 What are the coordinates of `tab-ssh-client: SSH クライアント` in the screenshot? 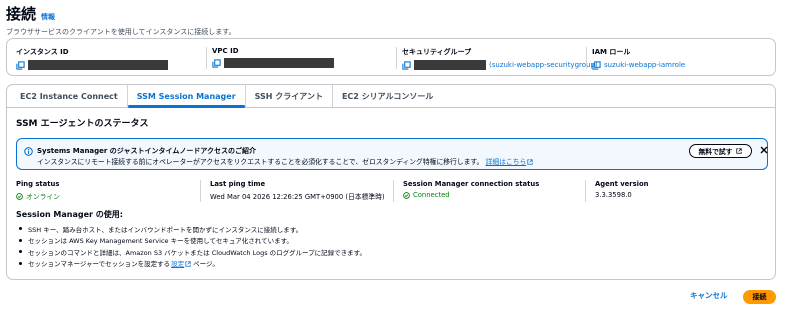 It's located at (288, 96).